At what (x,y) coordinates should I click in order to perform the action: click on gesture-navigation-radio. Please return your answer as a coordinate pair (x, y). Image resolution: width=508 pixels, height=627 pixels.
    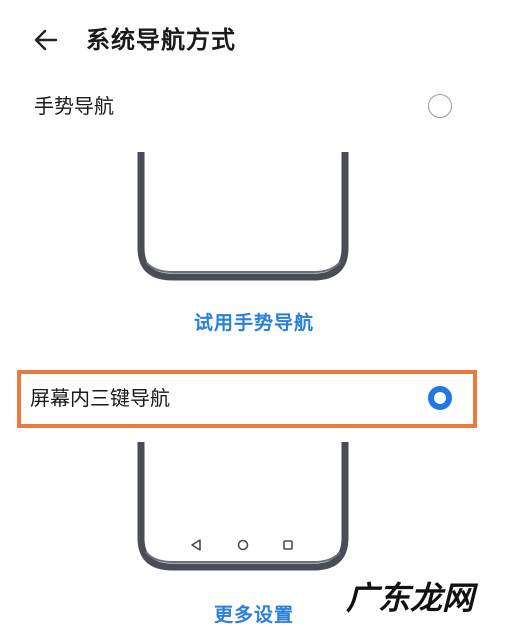
    Looking at the image, I should click on (440, 106).